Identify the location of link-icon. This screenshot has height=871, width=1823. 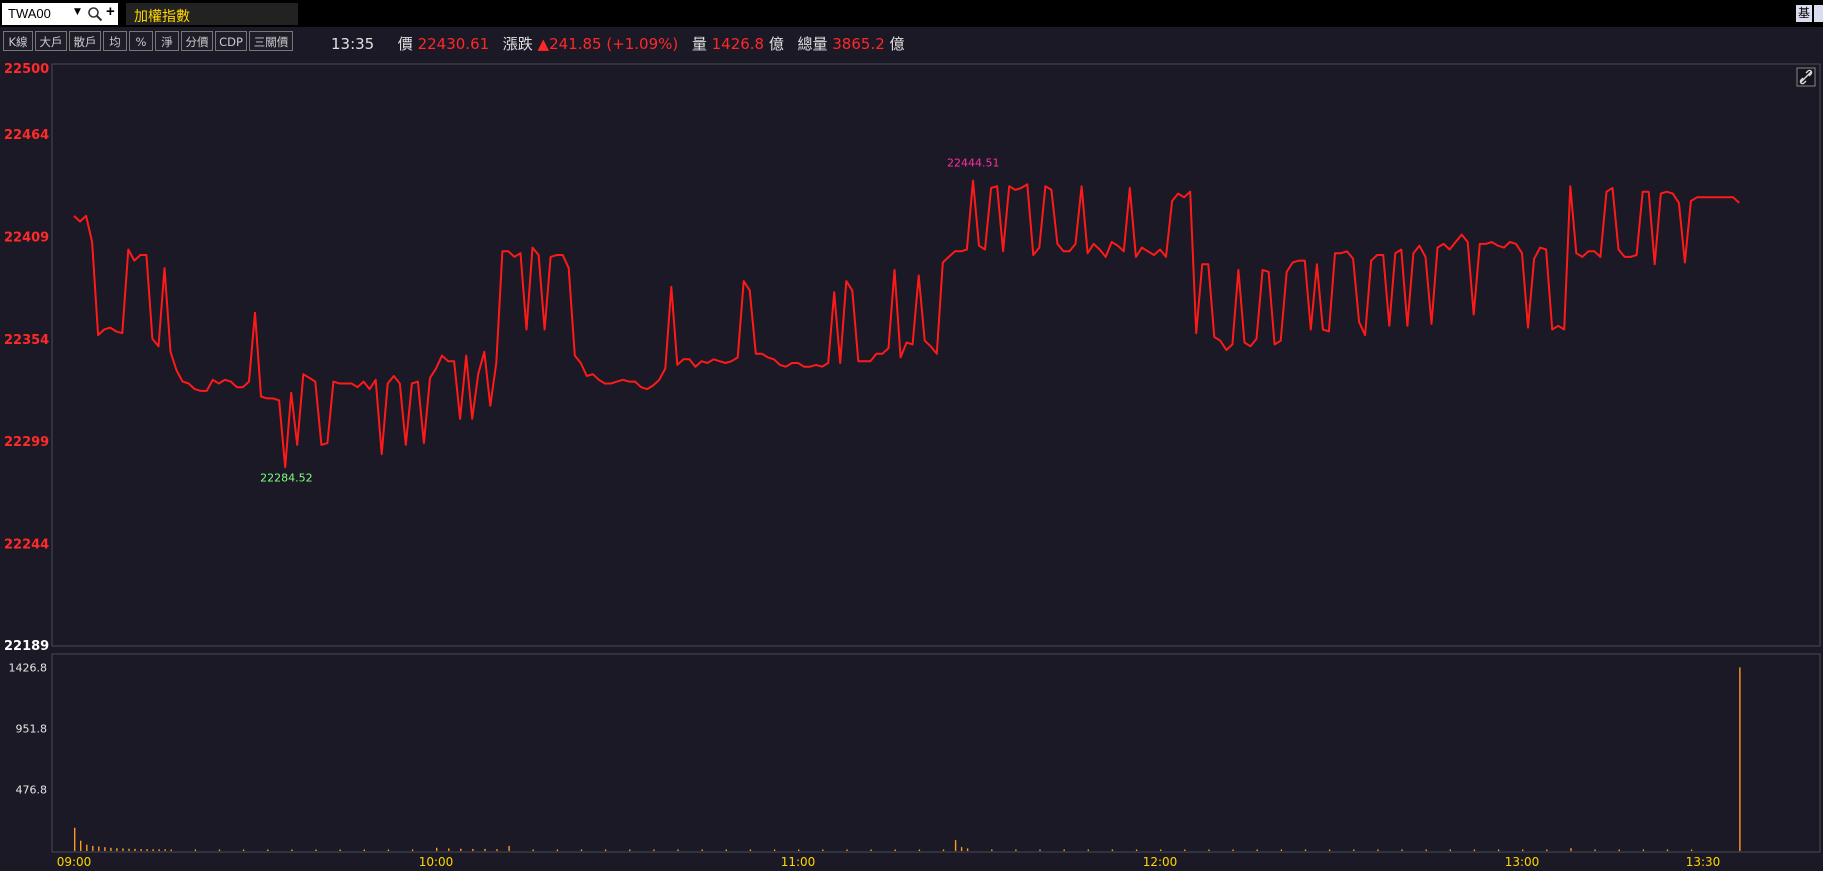
(1806, 77).